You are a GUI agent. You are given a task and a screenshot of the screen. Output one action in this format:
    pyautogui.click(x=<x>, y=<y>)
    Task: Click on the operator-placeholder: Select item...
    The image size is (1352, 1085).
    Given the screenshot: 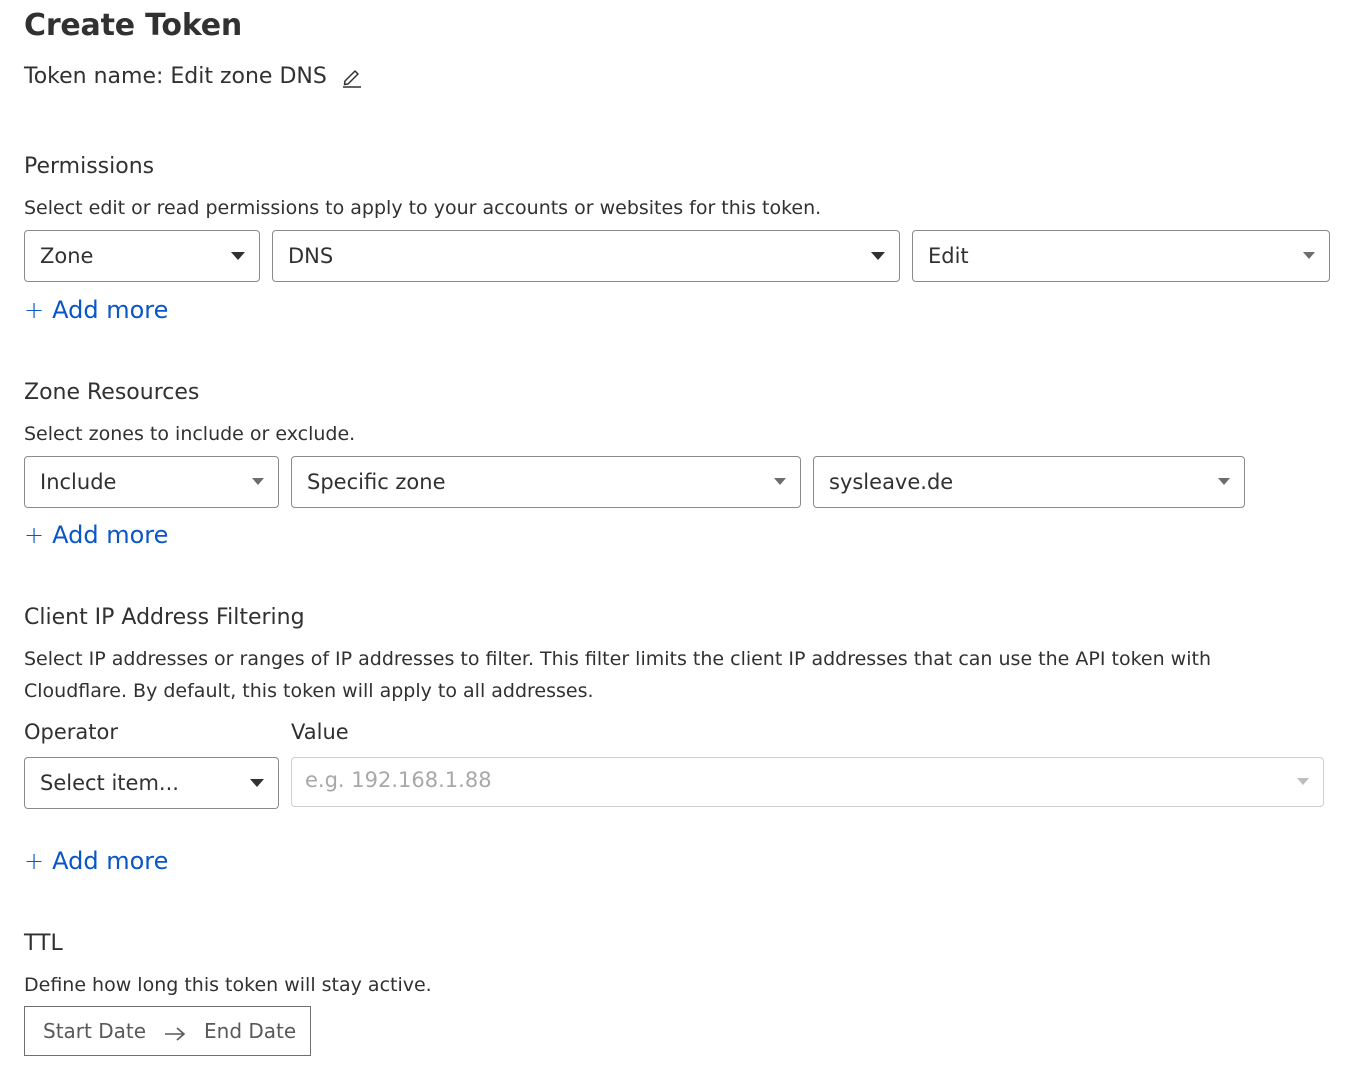 What is the action you would take?
    pyautogui.click(x=109, y=783)
    